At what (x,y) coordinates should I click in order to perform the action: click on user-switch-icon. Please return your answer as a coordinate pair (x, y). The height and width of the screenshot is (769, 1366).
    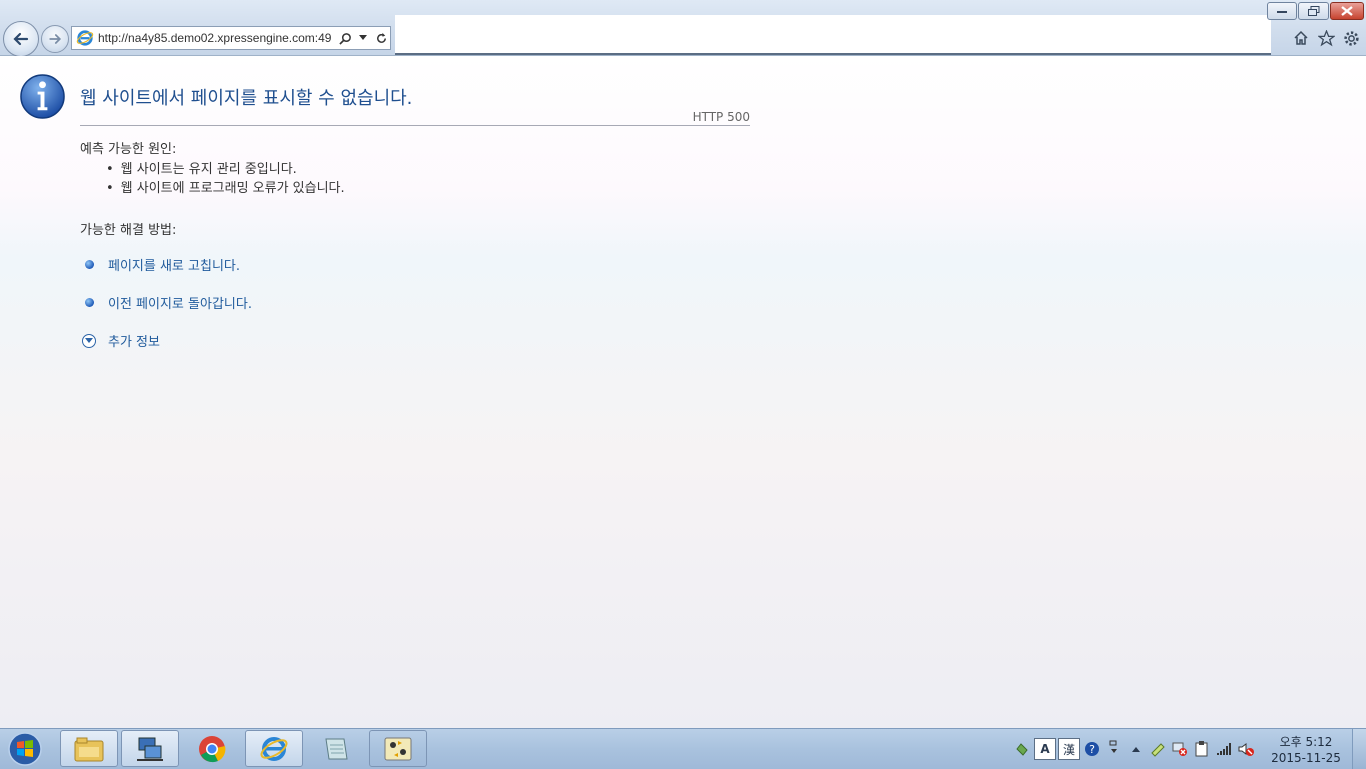
    Looking at the image, I should click on (398, 748).